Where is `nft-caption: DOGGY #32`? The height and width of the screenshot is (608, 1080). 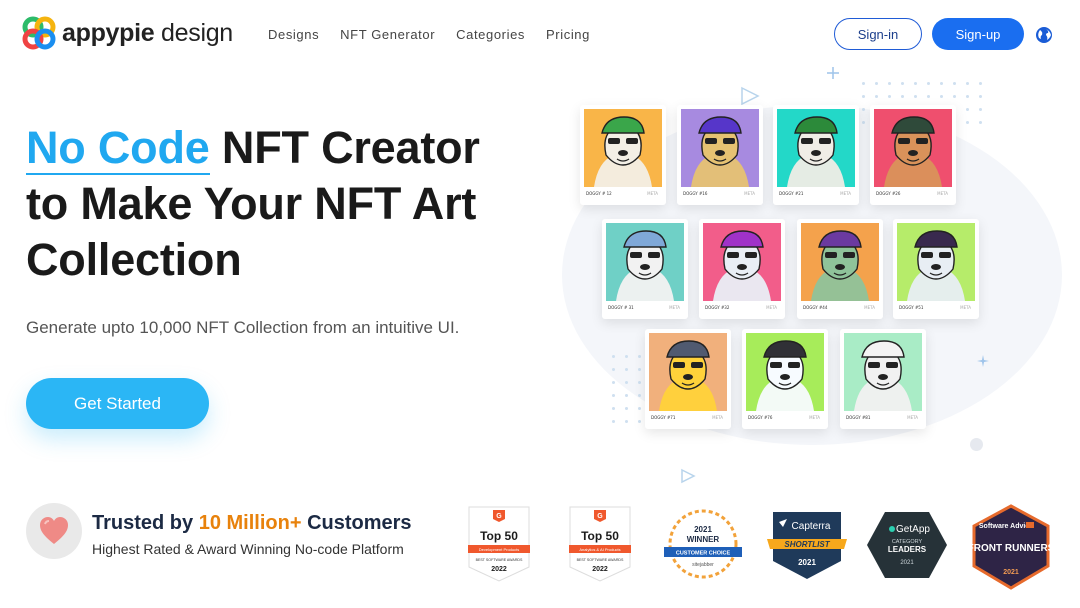 nft-caption: DOGGY #32 is located at coordinates (717, 307).